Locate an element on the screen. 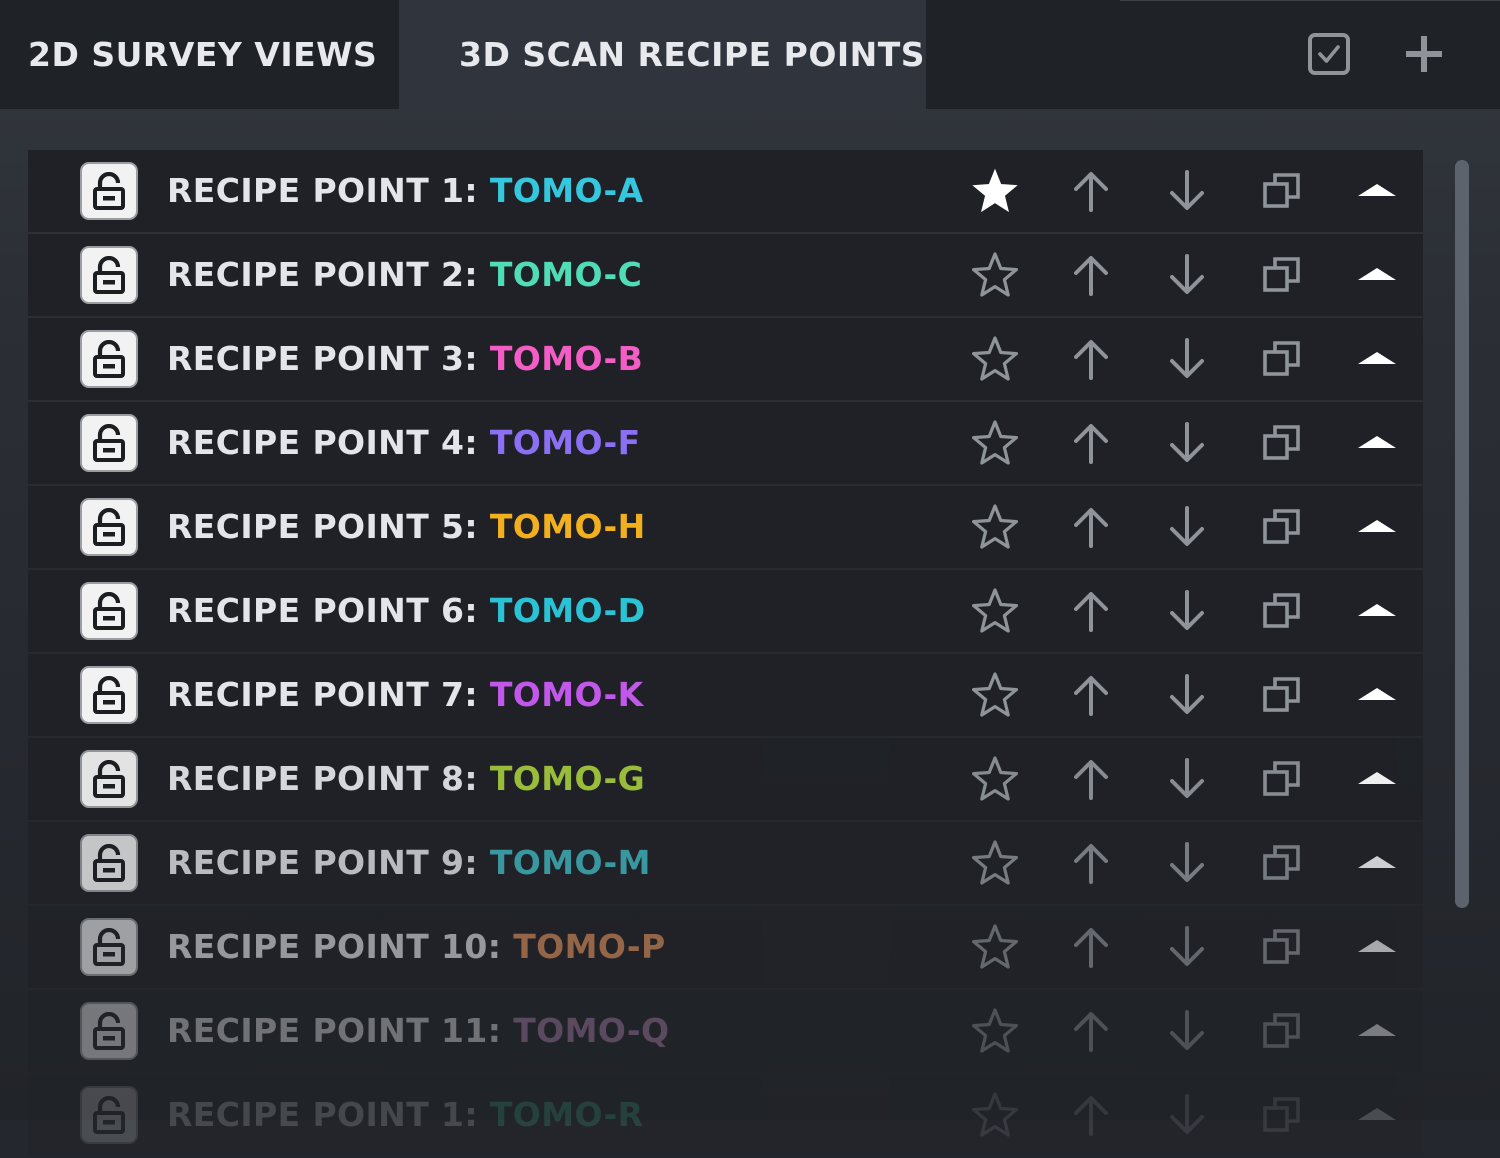 This screenshot has height=1158, width=1500. select-all-button is located at coordinates (1329, 54).